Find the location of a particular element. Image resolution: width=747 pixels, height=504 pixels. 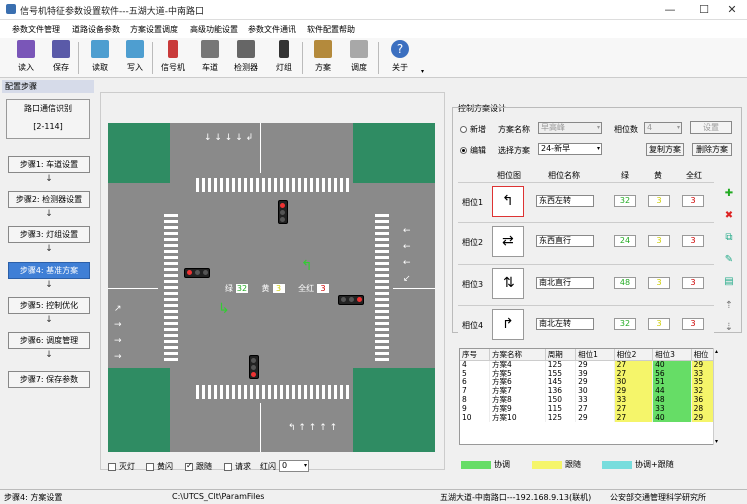

move-down-icon: ⇣ is located at coordinates (729, 328).